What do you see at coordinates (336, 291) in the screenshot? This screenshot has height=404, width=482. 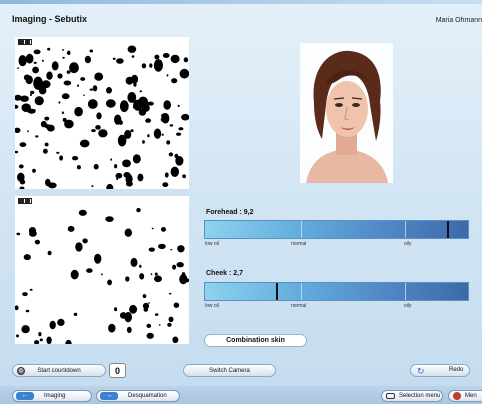 I see `cheek-oil-scale` at bounding box center [336, 291].